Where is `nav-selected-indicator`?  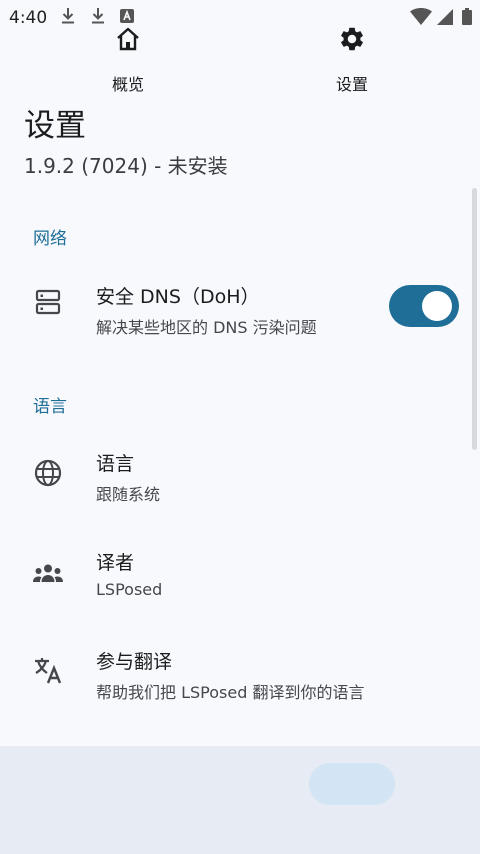
nav-selected-indicator is located at coordinates (352, 784).